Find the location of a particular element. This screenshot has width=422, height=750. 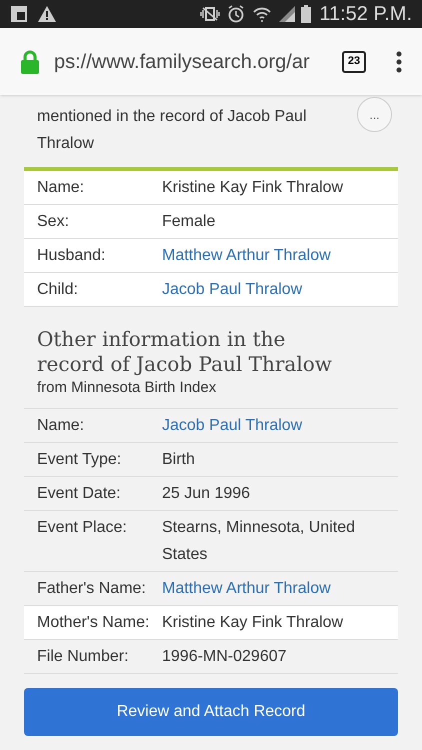

field-value: Stearns, Minnesota, United States is located at coordinates (259, 541).